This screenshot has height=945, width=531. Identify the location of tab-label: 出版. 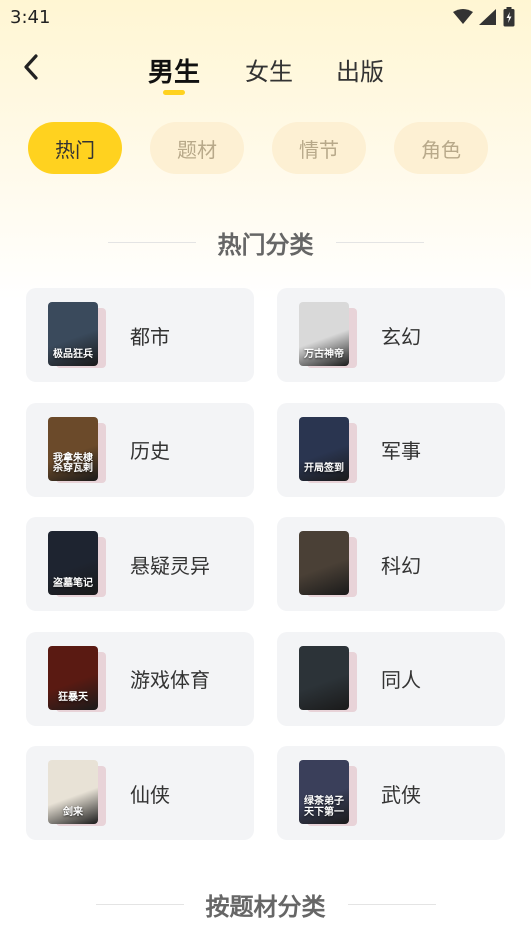
(360, 72).